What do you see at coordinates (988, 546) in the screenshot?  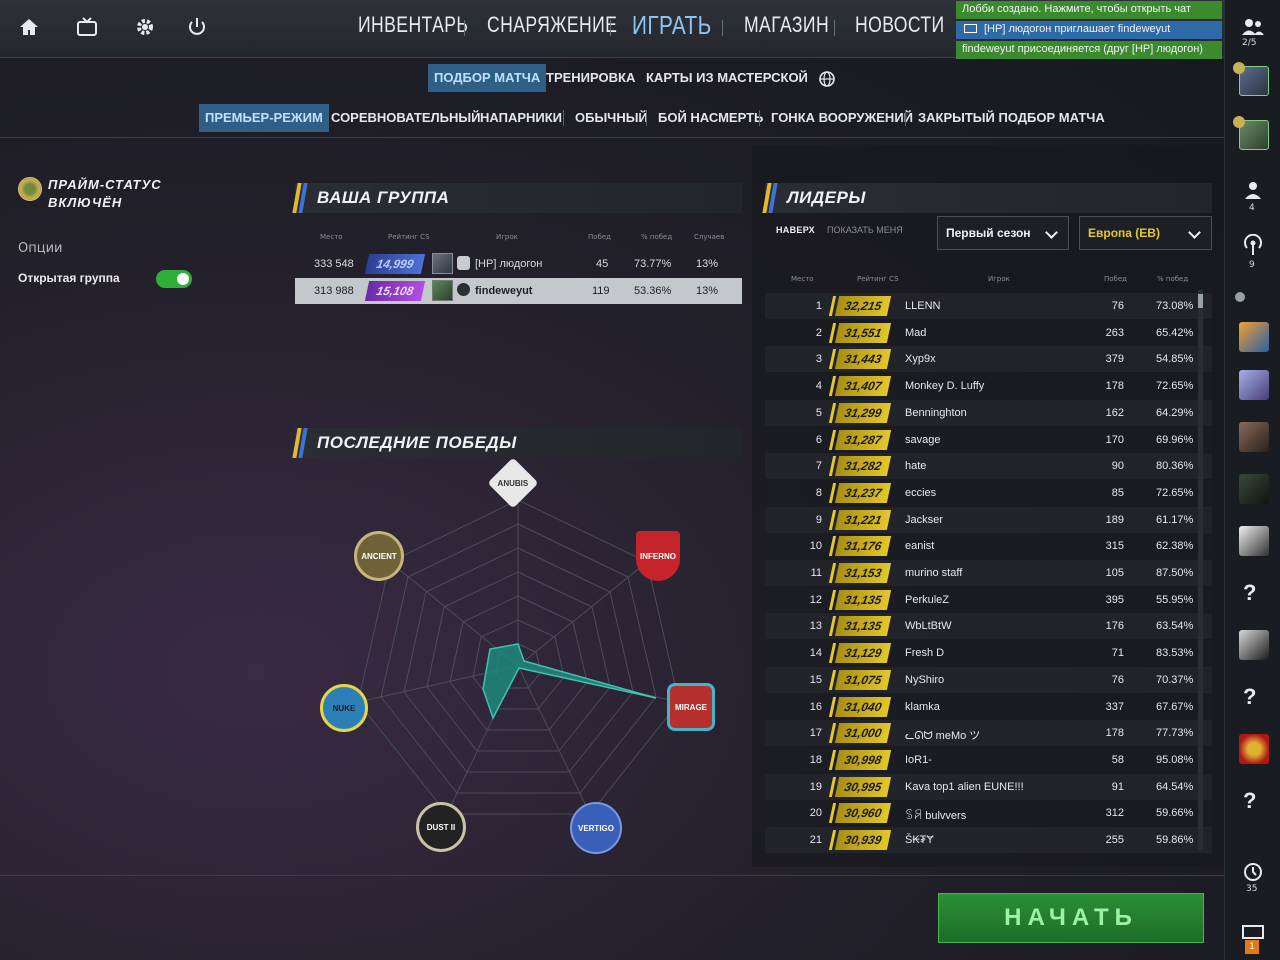 I see `leaderboard-row: 10 31,176 eanist 315 62.38%` at bounding box center [988, 546].